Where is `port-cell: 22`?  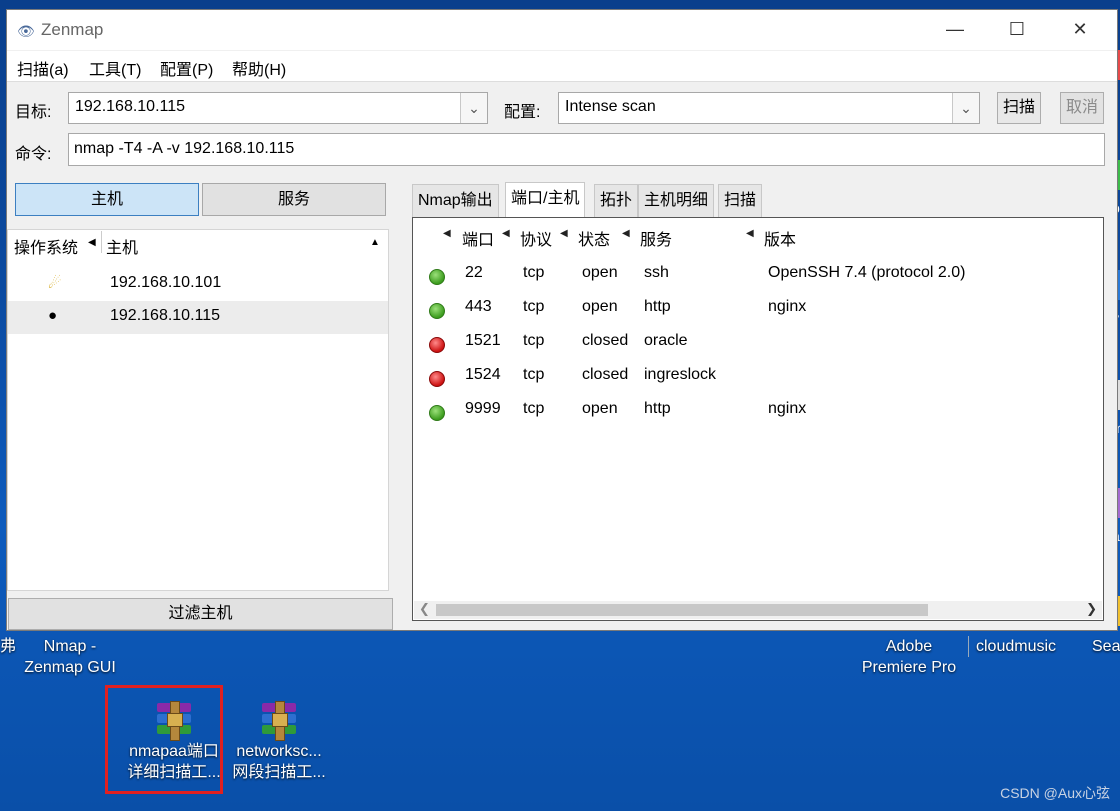 port-cell: 22 is located at coordinates (474, 272).